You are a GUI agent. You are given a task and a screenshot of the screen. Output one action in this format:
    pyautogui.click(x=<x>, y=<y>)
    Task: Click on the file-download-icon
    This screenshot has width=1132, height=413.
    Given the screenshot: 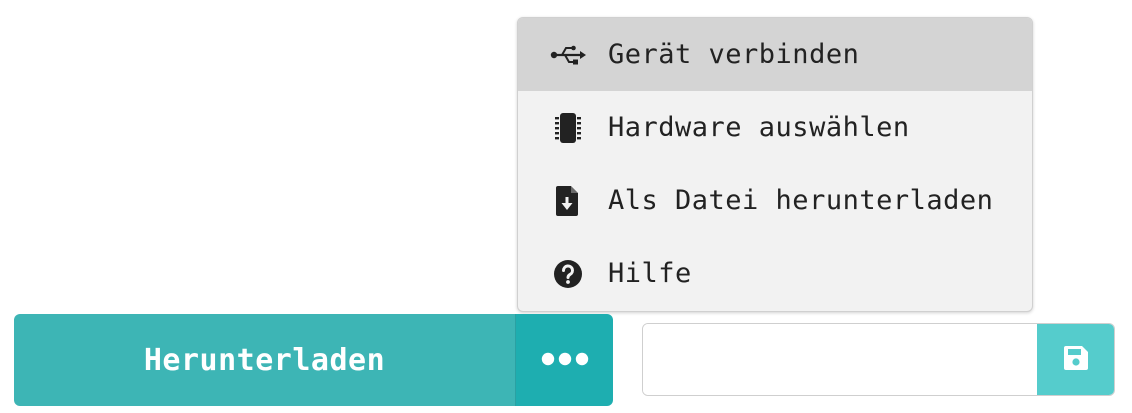 What is the action you would take?
    pyautogui.click(x=568, y=201)
    